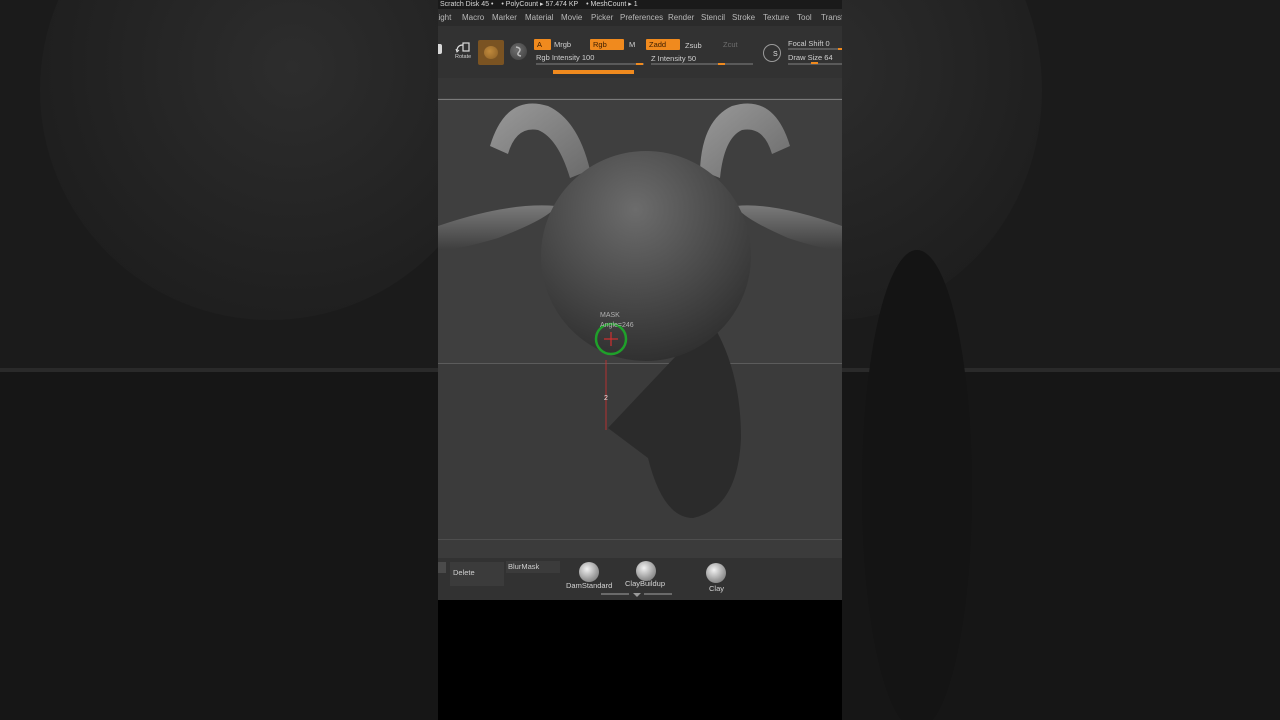 This screenshot has height=720, width=1280. What do you see at coordinates (612, 4) in the screenshot?
I see `mesh-count-status: • MeshCount ▸ 1` at bounding box center [612, 4].